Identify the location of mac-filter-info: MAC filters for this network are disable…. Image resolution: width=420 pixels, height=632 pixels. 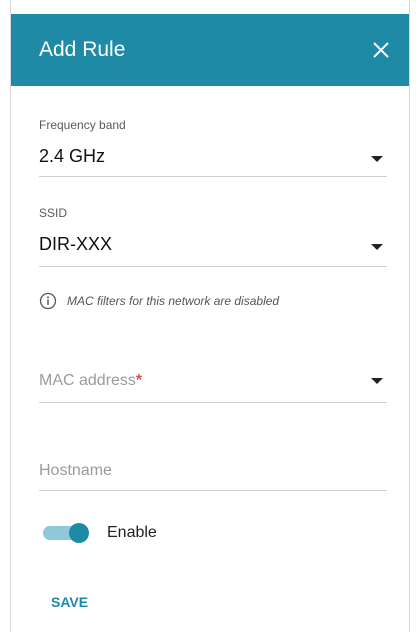
(213, 301).